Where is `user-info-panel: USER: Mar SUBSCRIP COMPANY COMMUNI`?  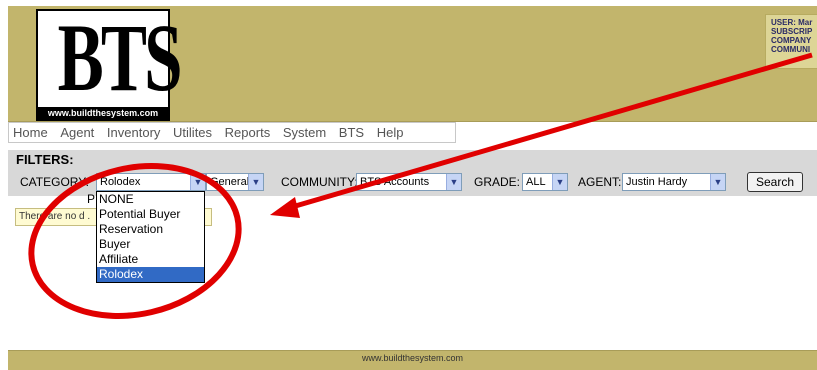
user-info-panel: USER: Mar SUBSCRIP COMPANY COMMUNI is located at coordinates (791, 41).